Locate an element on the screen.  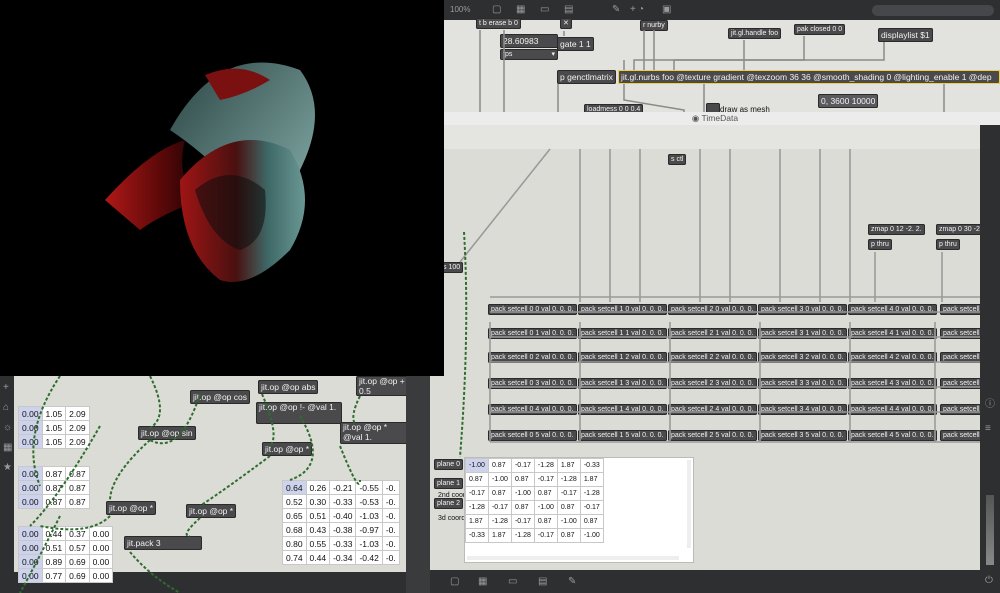
power-icon: ⏻ is located at coordinates (989, 580).